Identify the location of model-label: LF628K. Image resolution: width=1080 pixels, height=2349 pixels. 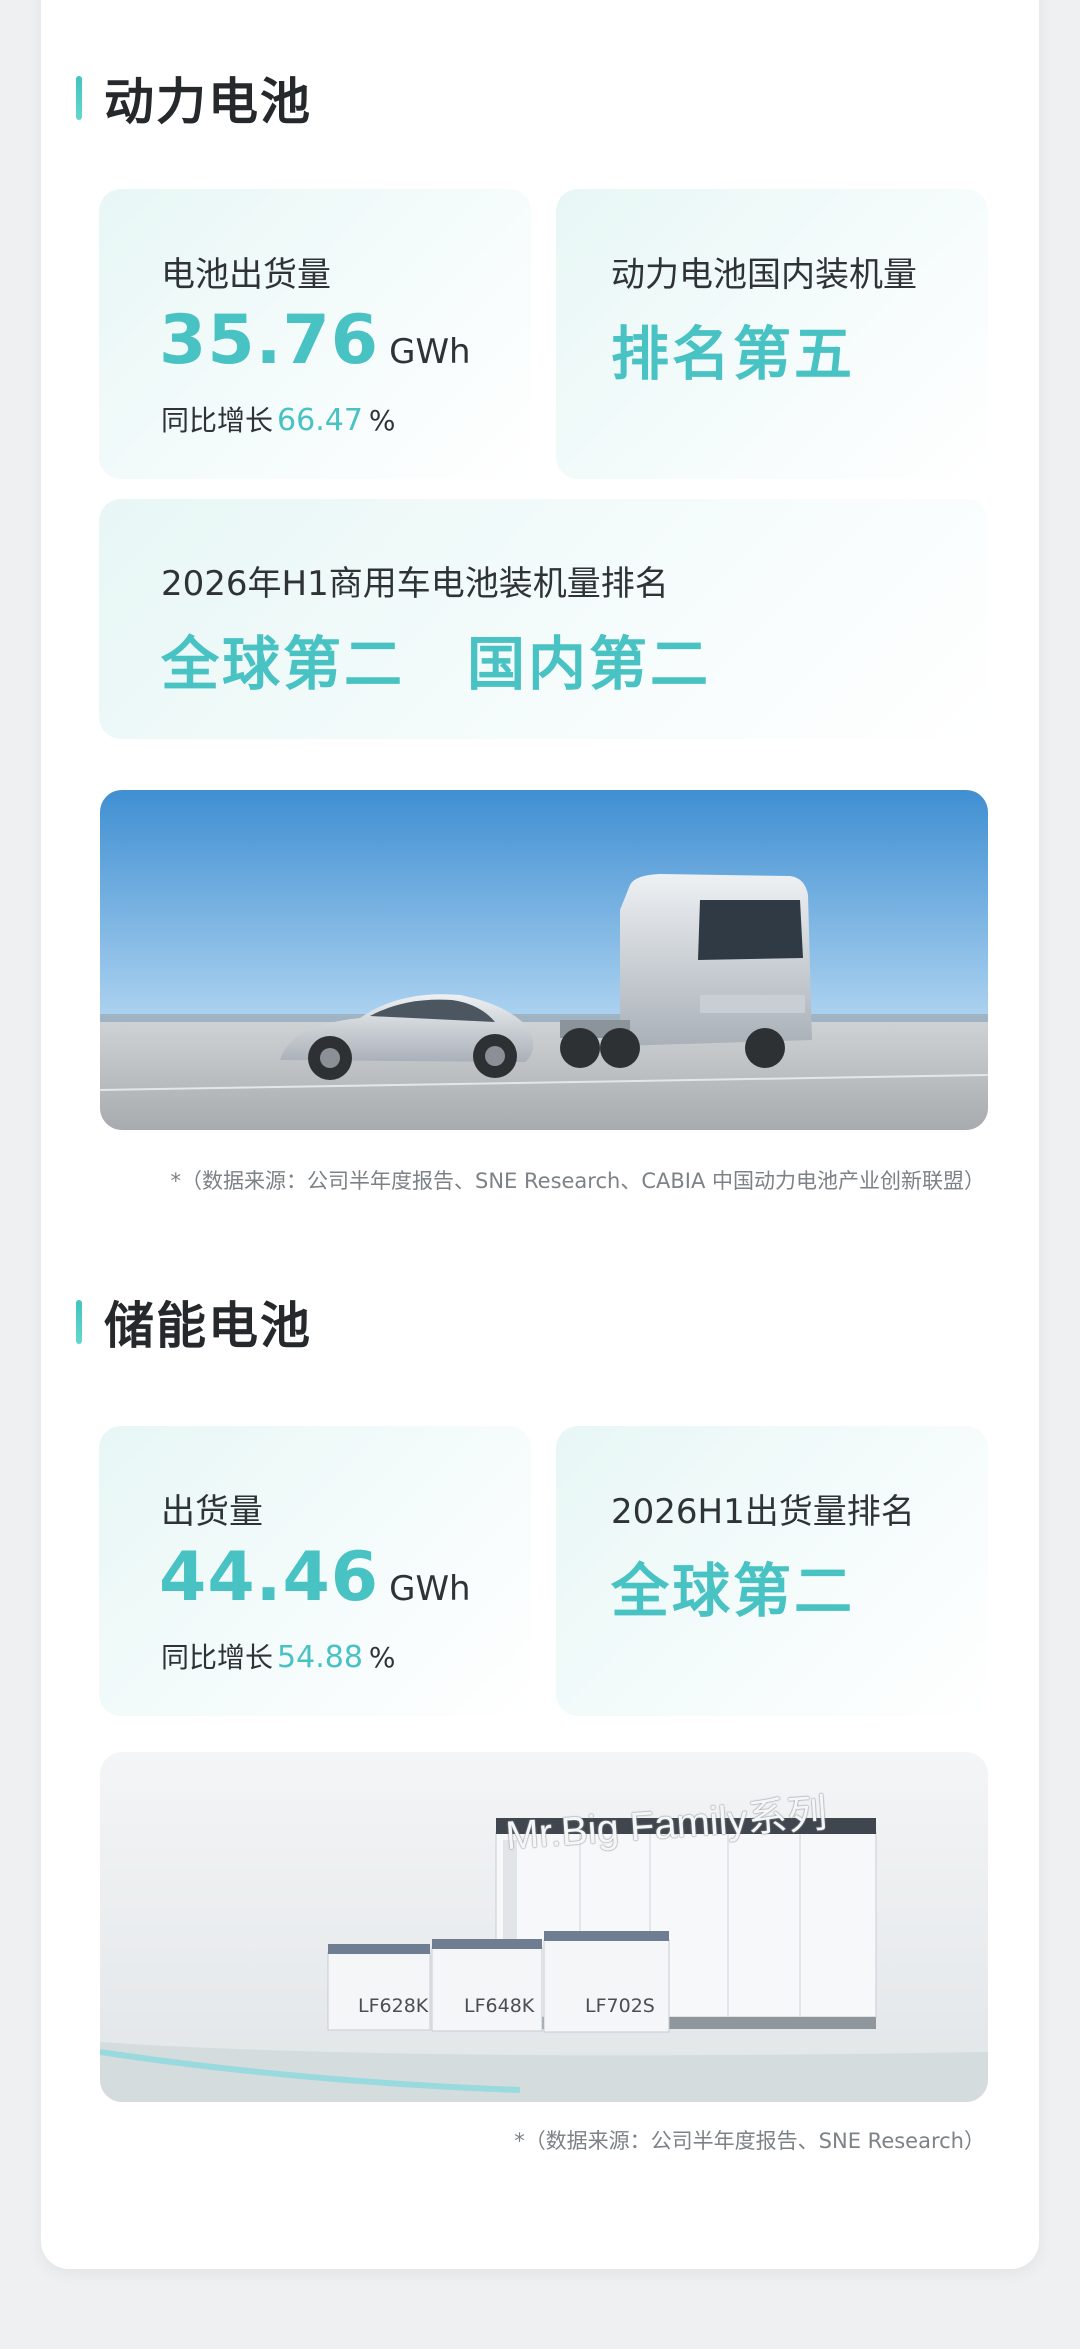
(393, 2006).